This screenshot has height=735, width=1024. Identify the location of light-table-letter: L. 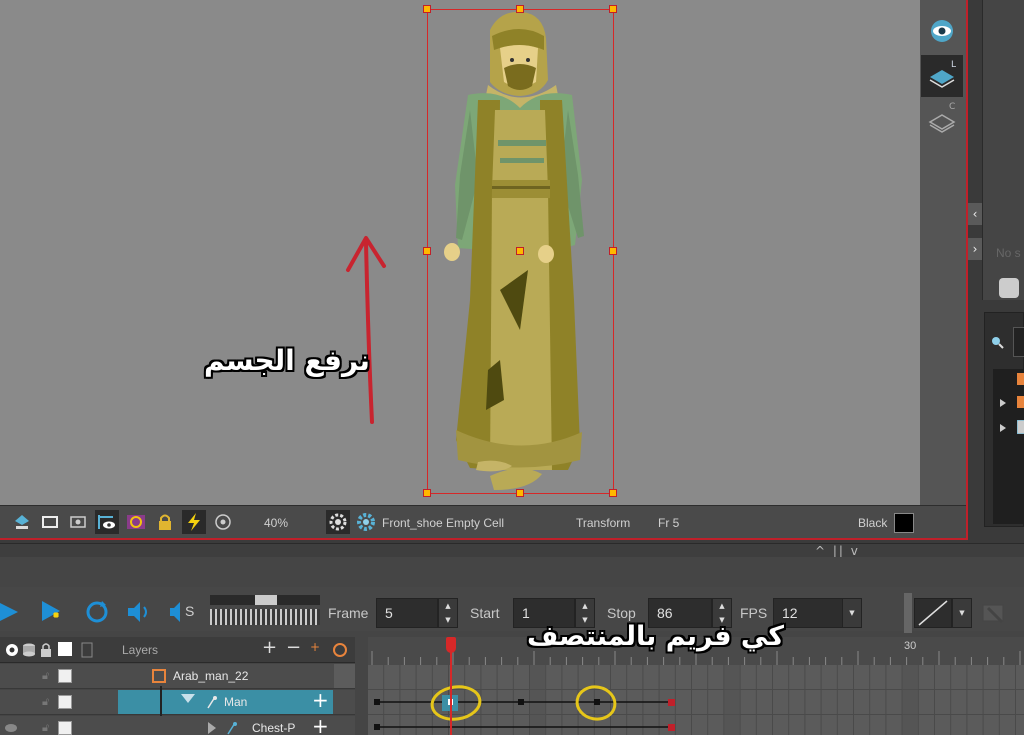
(954, 65).